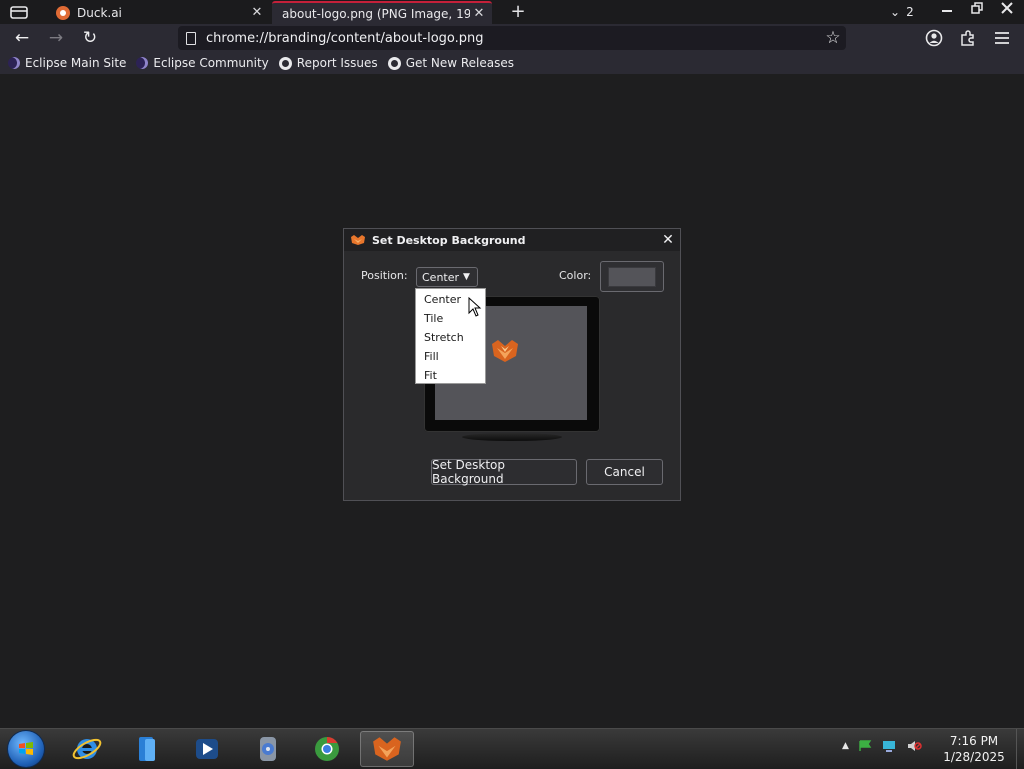 The image size is (1024, 769). I want to click on action-center-flag-icon, so click(865, 746).